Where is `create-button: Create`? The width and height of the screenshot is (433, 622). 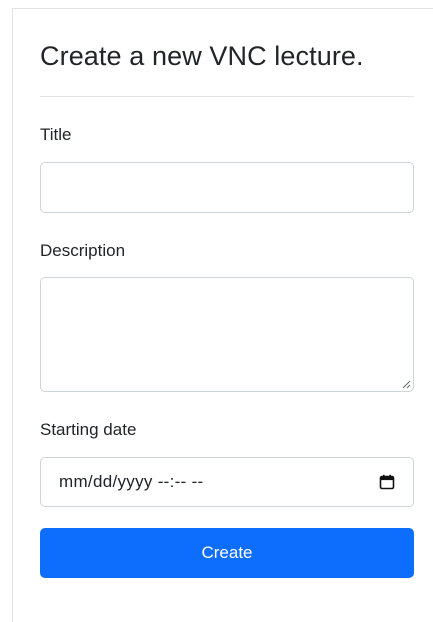 create-button: Create is located at coordinates (227, 553).